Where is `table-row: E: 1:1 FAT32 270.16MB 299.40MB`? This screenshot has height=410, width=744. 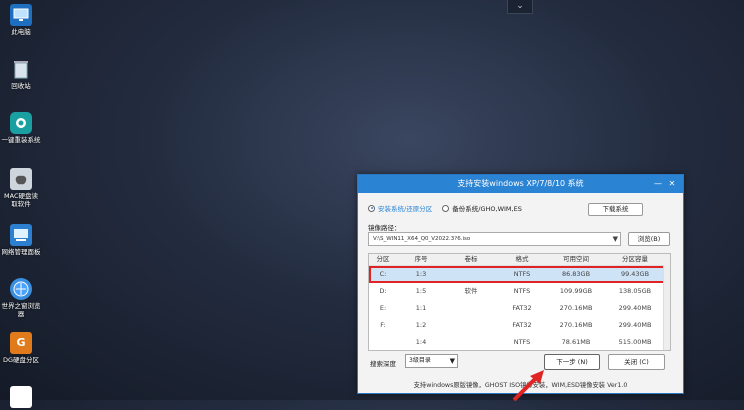 table-row: E: 1:1 FAT32 270.16MB 299.40MB is located at coordinates (519, 308).